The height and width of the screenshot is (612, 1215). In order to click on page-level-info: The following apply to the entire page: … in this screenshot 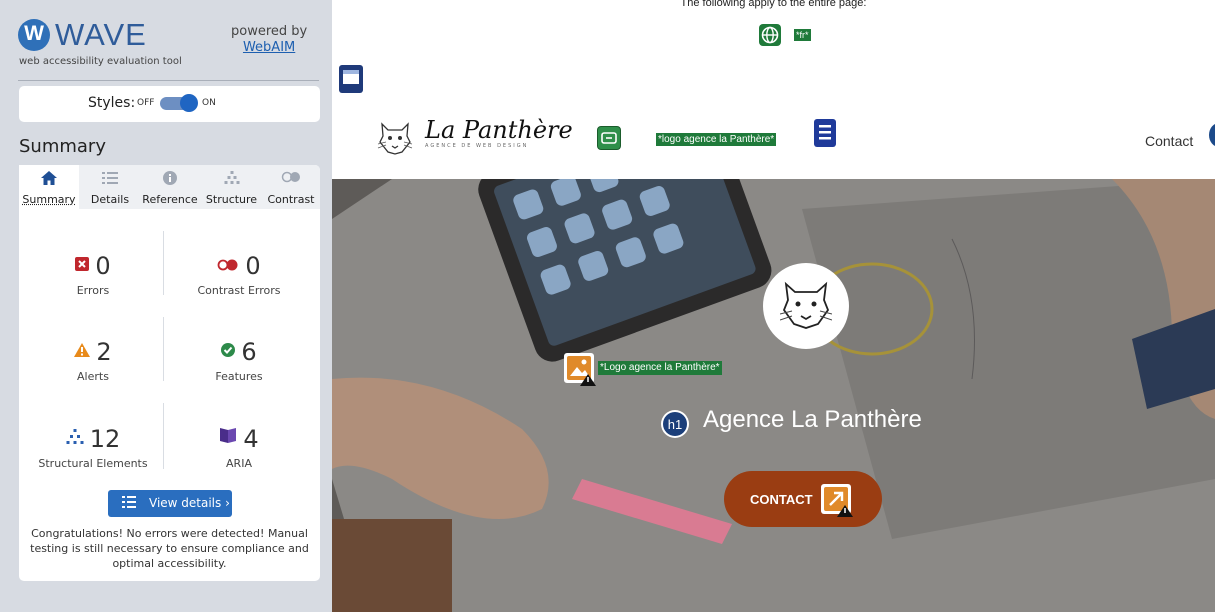, I will do `click(773, 30)`.